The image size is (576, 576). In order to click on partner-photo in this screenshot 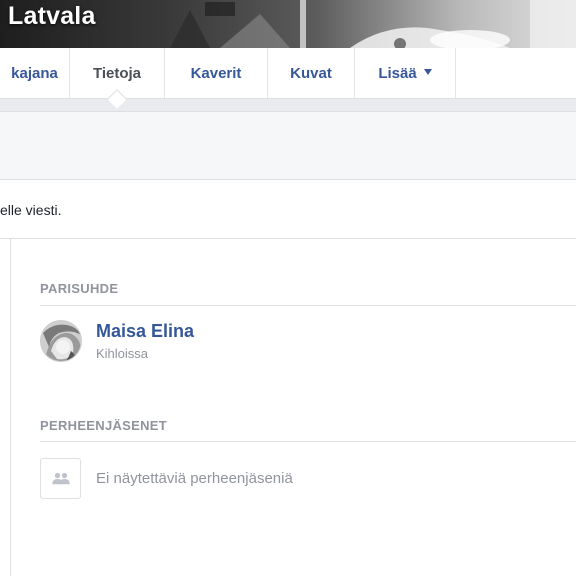, I will do `click(61, 341)`.